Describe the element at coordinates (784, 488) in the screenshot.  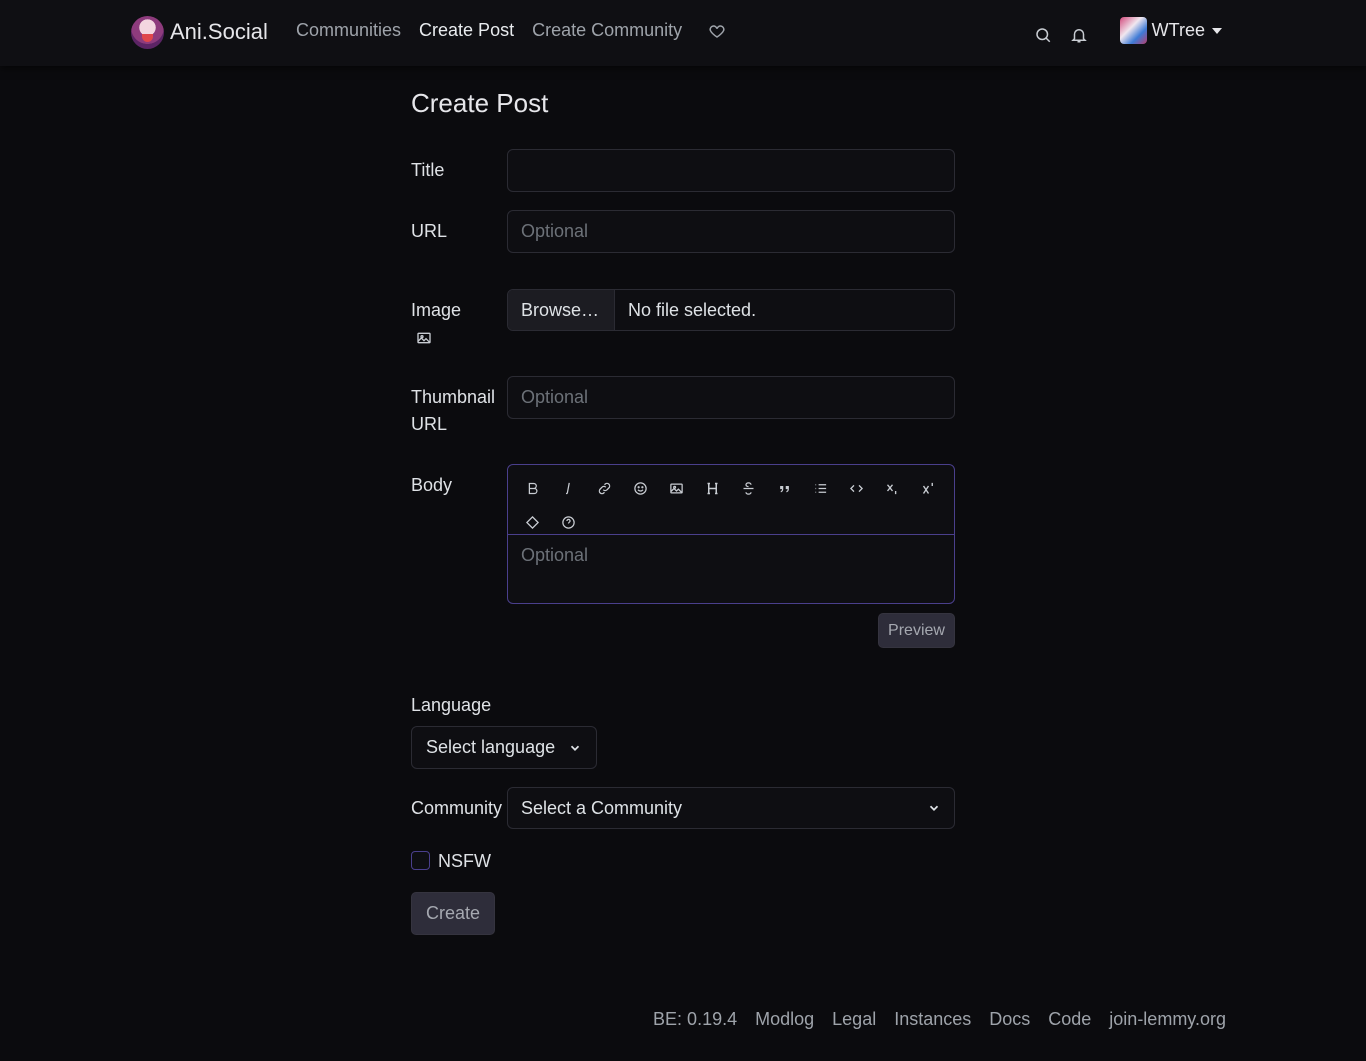
I see `quote-icon` at that location.